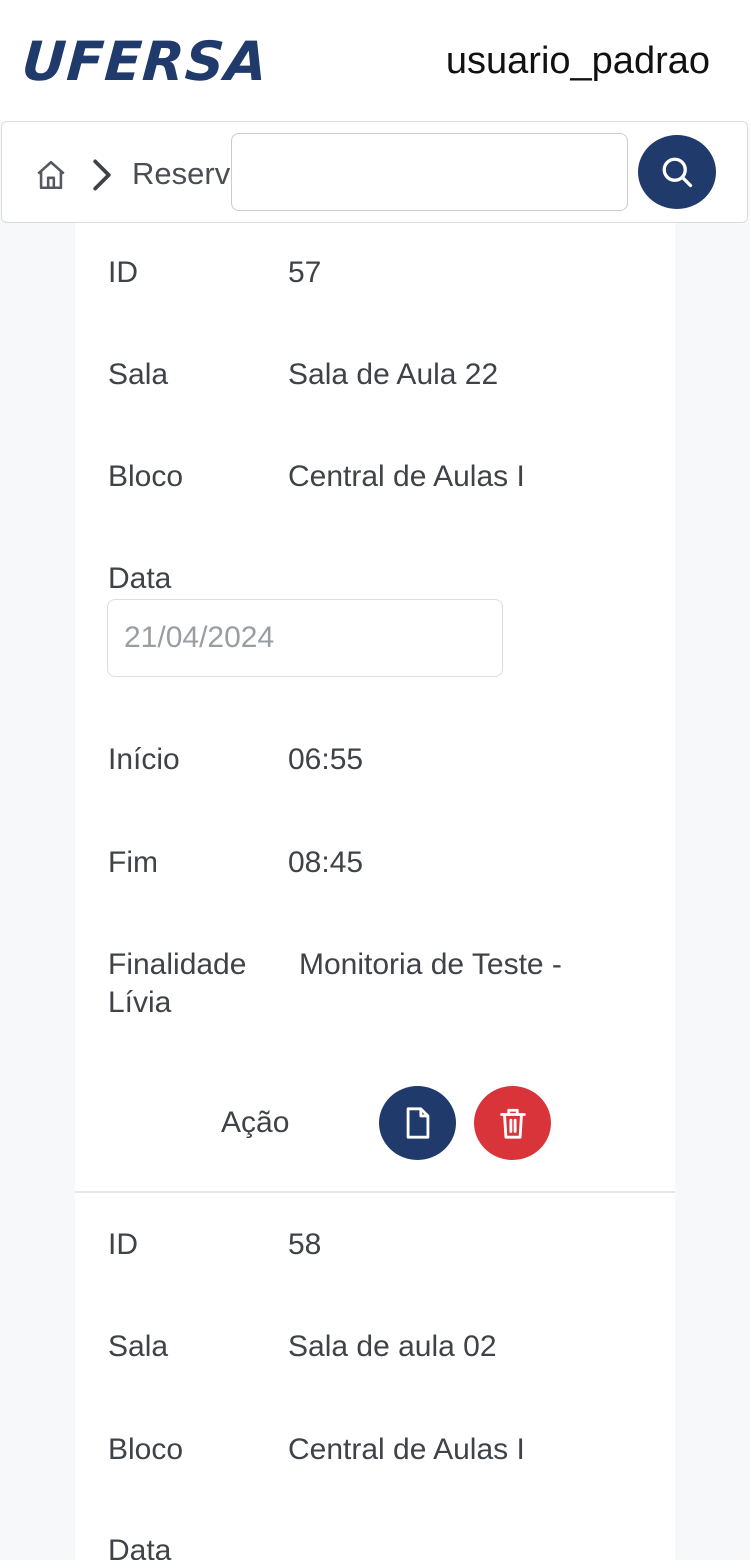 This screenshot has width=750, height=1560. What do you see at coordinates (305, 1244) in the screenshot?
I see `id-value: 58` at bounding box center [305, 1244].